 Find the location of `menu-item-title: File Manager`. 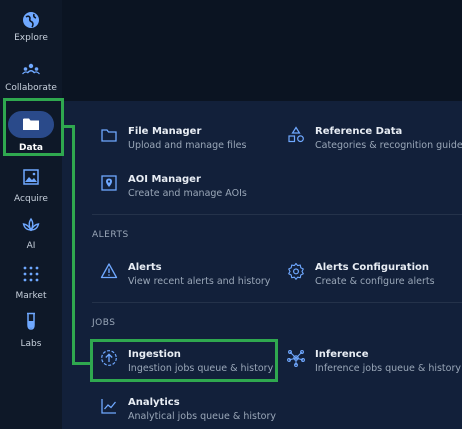

menu-item-title: File Manager is located at coordinates (165, 131).